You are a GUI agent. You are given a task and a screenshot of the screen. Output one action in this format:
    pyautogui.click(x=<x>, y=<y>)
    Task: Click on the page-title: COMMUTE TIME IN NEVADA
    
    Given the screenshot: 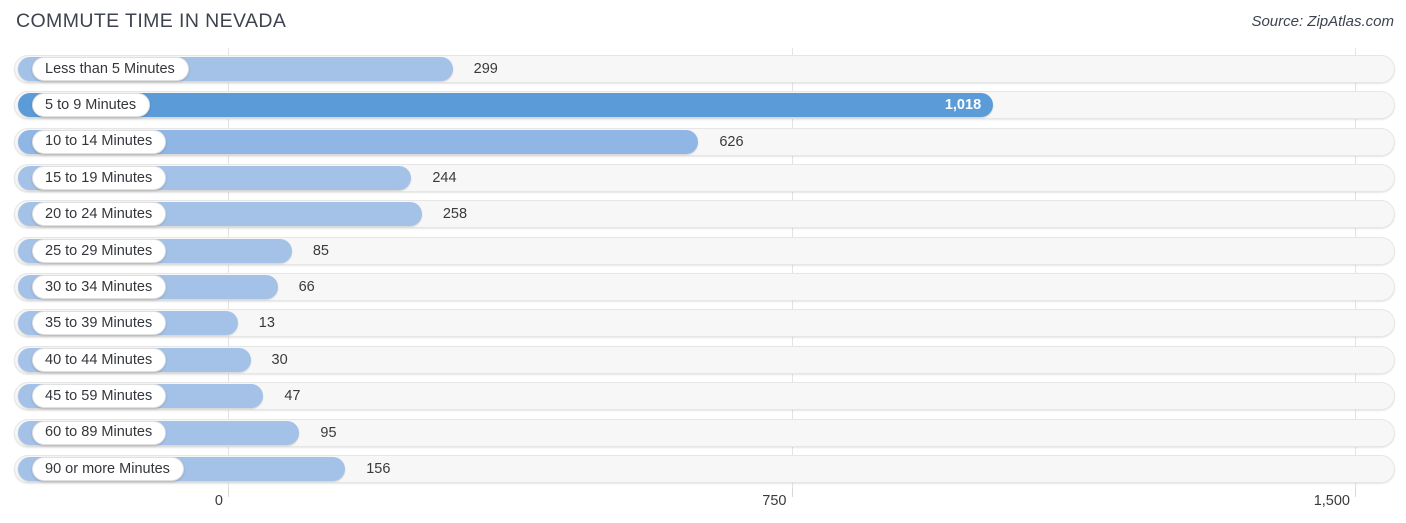 What is the action you would take?
    pyautogui.click(x=151, y=21)
    